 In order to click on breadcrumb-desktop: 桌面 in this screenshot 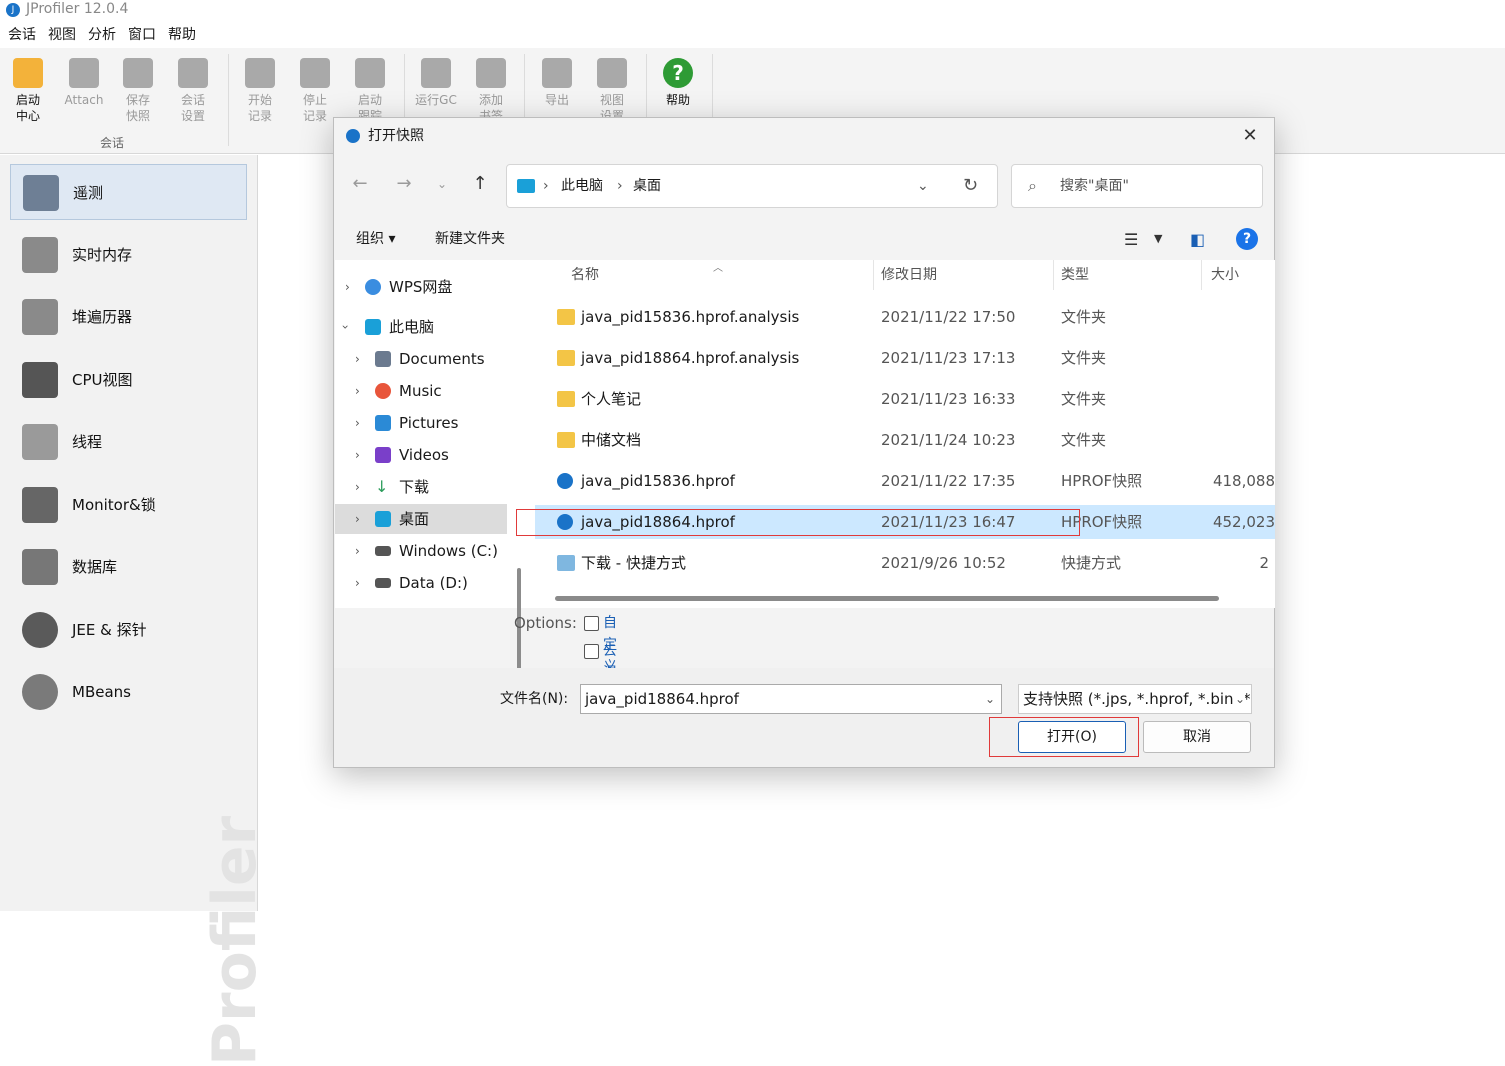, I will do `click(647, 186)`.